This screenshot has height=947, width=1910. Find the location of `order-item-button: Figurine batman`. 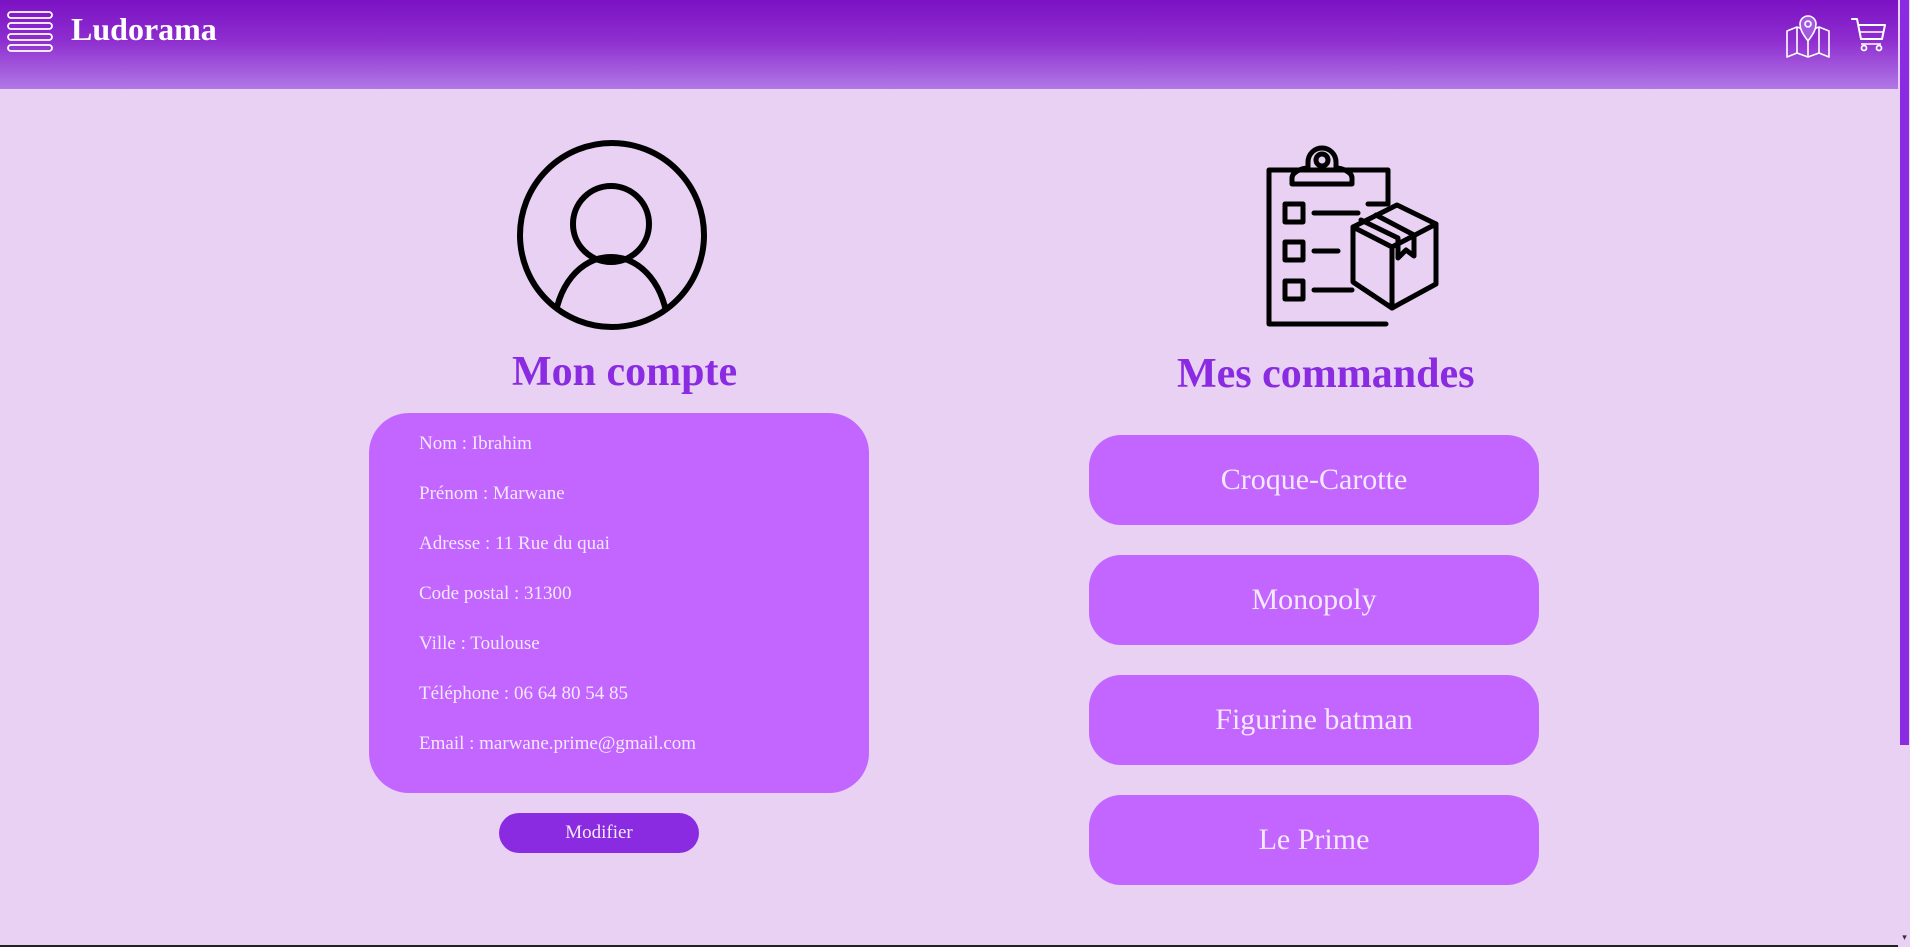

order-item-button: Figurine batman is located at coordinates (1314, 720).